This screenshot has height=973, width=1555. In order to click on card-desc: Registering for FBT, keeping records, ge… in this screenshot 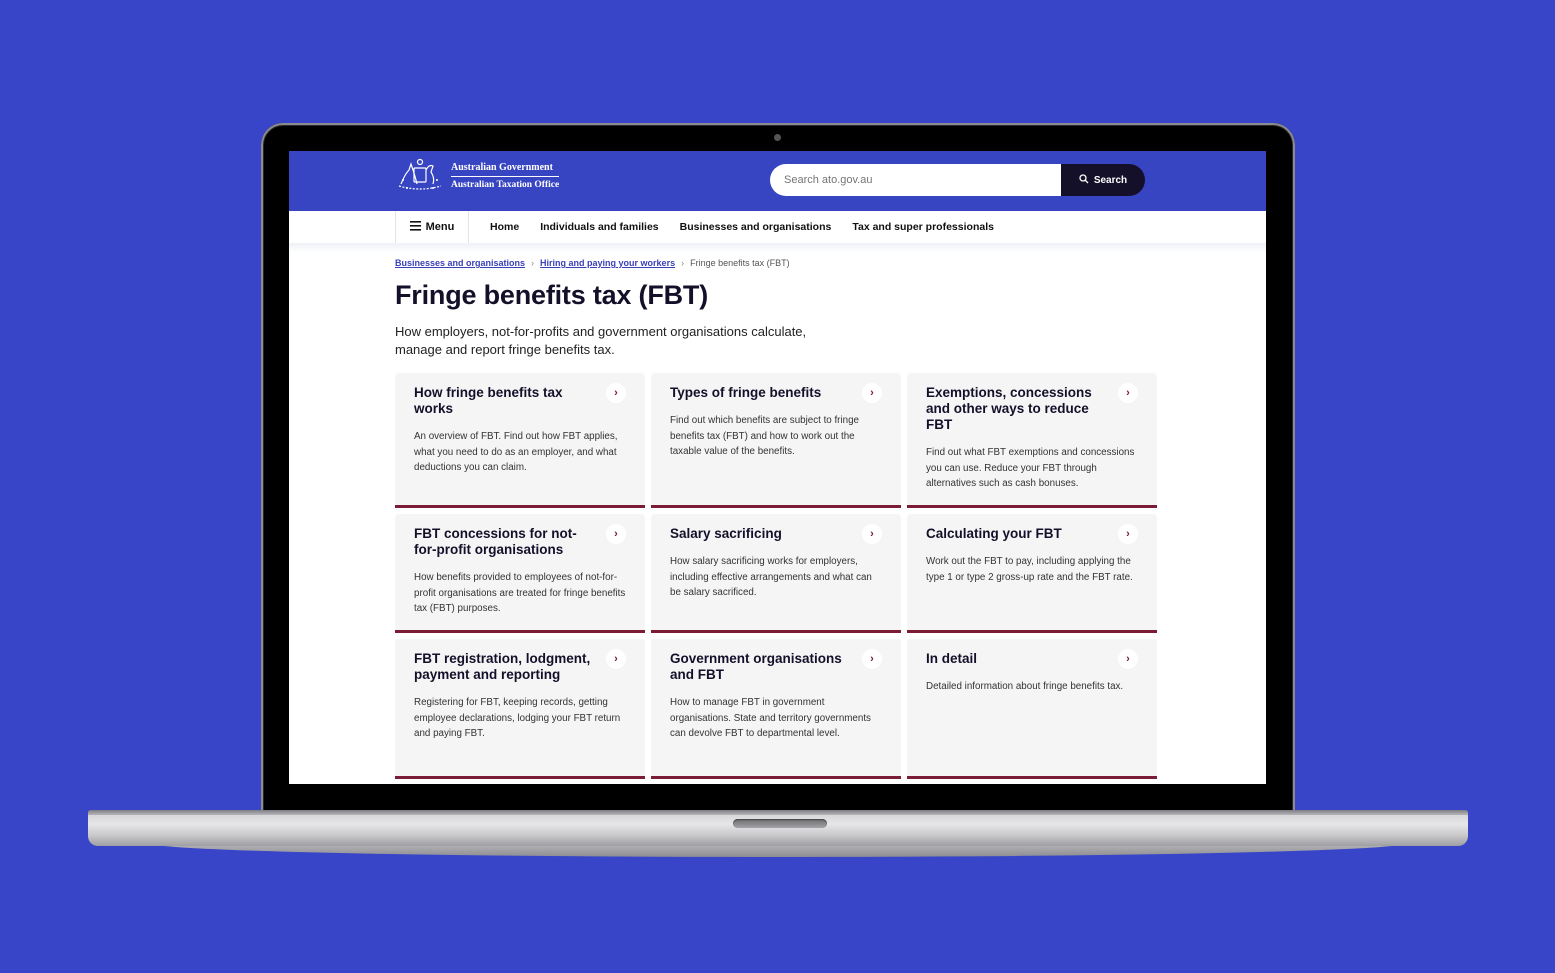, I will do `click(517, 718)`.